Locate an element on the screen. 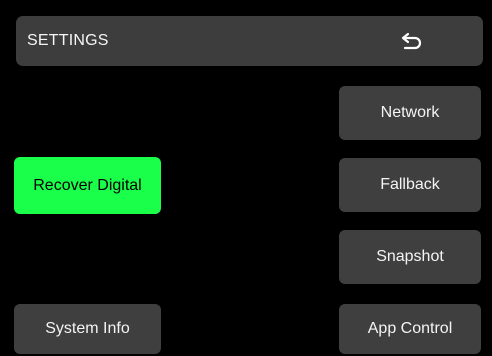 This screenshot has height=356, width=492. app-control-button-label: App Control is located at coordinates (410, 328).